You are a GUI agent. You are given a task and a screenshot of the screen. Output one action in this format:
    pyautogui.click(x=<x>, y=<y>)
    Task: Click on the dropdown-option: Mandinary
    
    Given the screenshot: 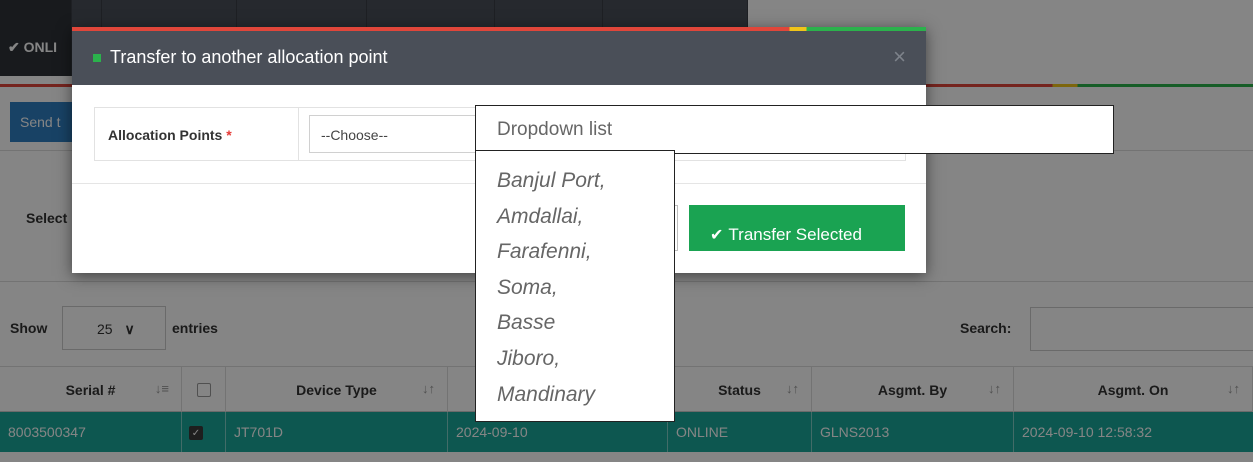 What is the action you would take?
    pyautogui.click(x=585, y=395)
    